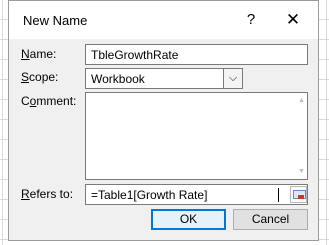  What do you see at coordinates (233, 78) in the screenshot?
I see `chevron-down-icon: ⌵` at bounding box center [233, 78].